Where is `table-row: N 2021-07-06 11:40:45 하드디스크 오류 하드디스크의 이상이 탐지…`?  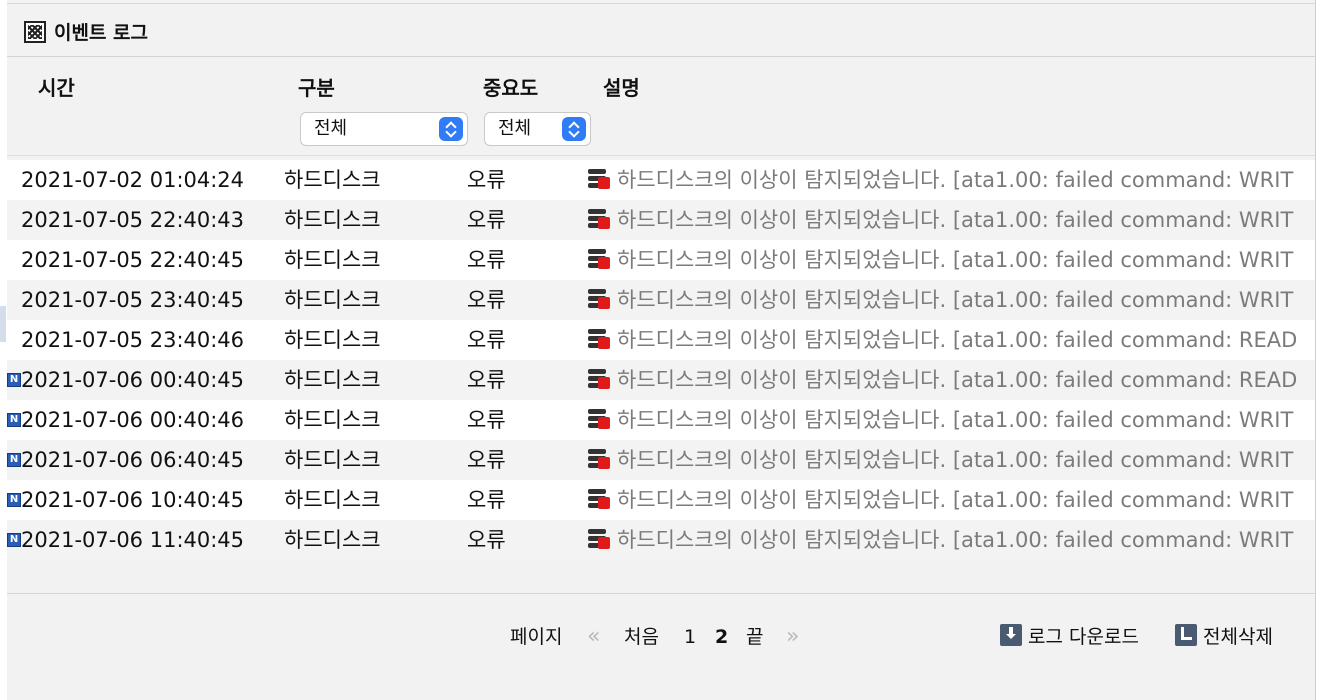 table-row: N 2021-07-06 11:40:45 하드디스크 오류 하드디스크의 이상이 탐지… is located at coordinates (661, 540).